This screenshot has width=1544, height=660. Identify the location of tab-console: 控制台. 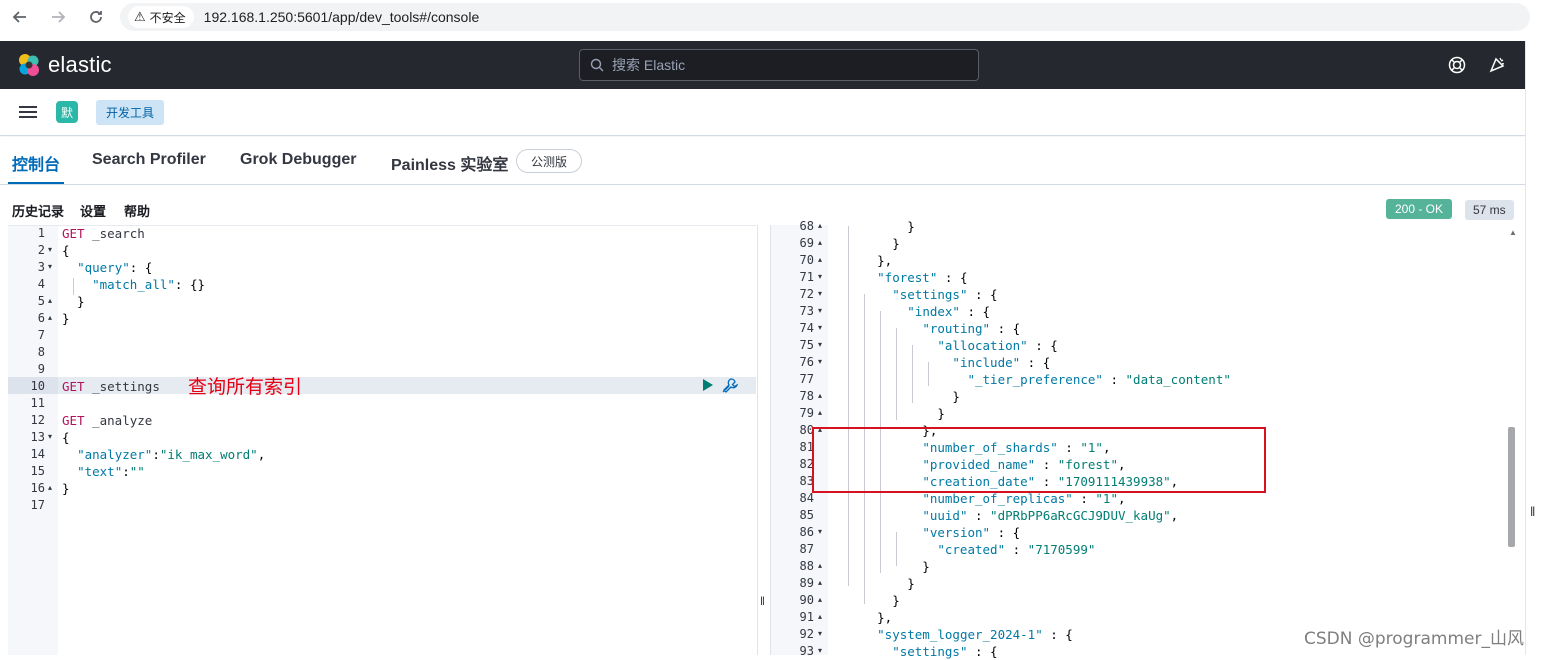
(36, 163).